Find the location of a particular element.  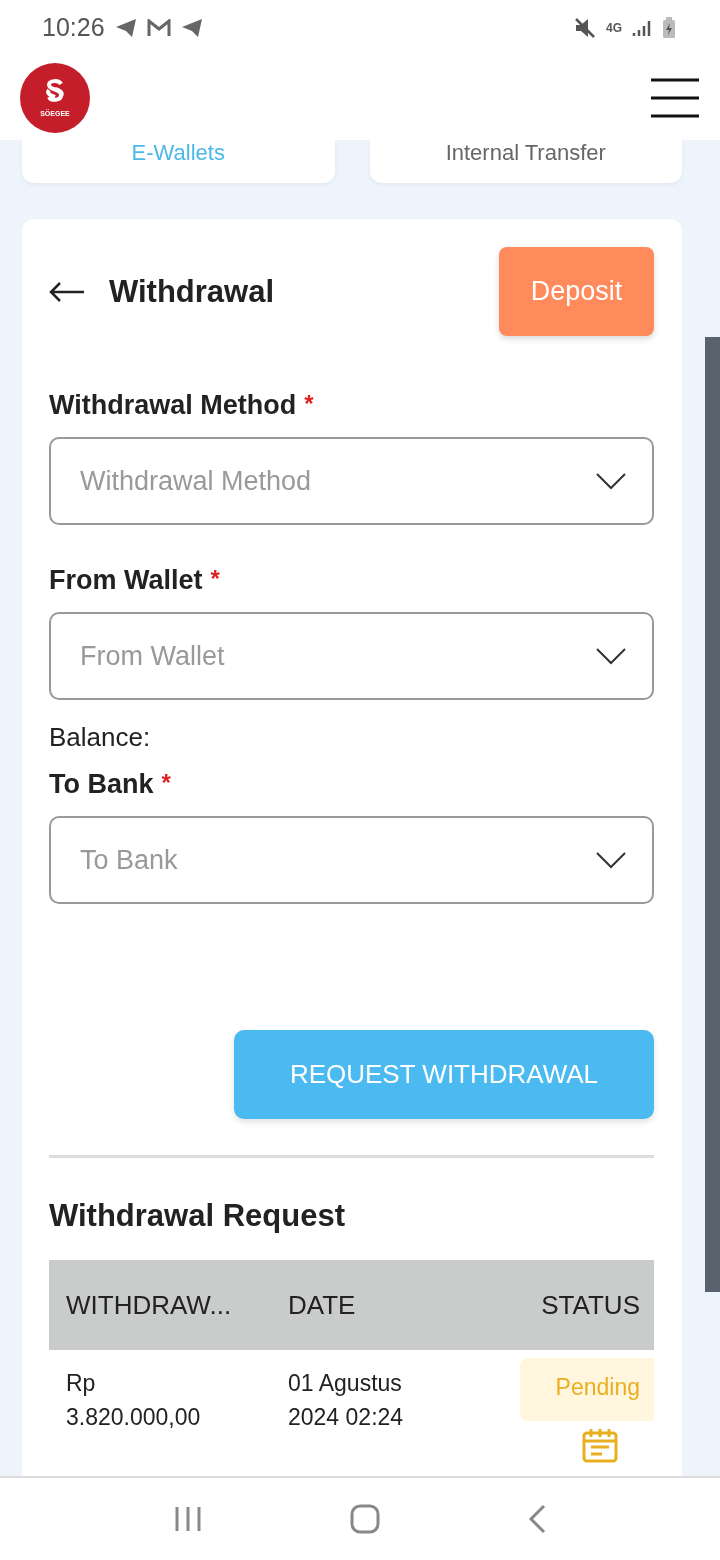

field-label: To Bank is located at coordinates (101, 784).